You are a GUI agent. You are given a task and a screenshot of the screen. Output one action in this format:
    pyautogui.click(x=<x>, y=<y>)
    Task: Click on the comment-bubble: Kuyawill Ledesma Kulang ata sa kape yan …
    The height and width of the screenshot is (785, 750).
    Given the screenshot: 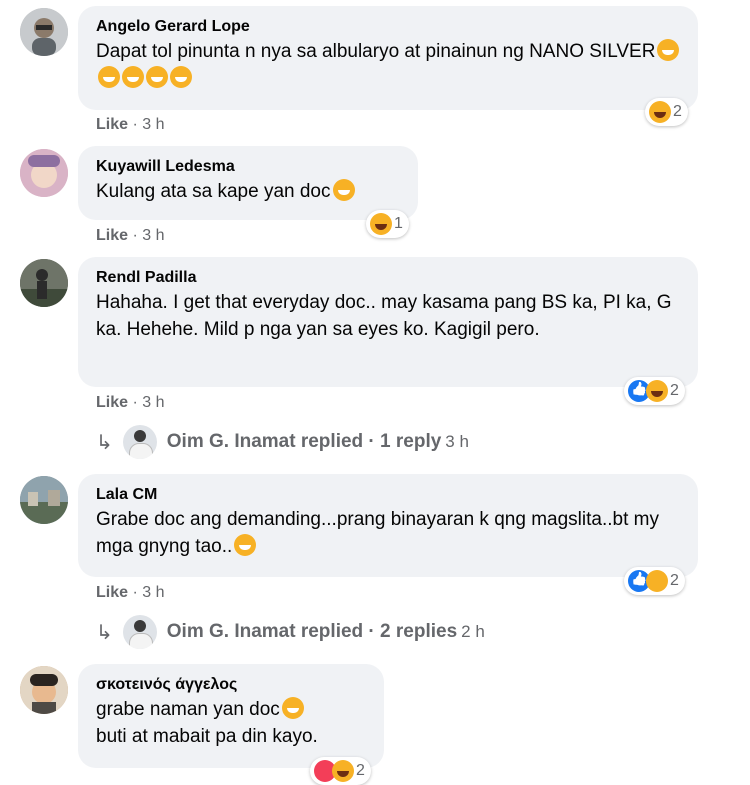 What is the action you would take?
    pyautogui.click(x=248, y=183)
    